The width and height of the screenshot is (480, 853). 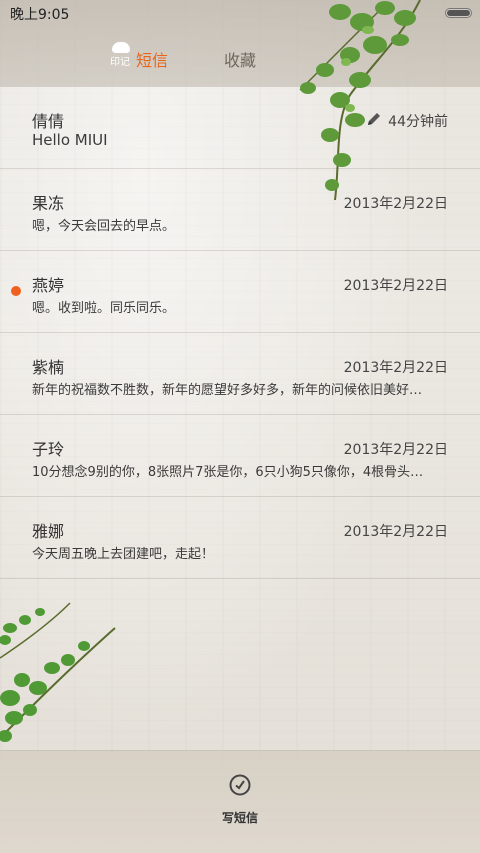 What do you see at coordinates (48, 285) in the screenshot?
I see `contact-name: 燕婷` at bounding box center [48, 285].